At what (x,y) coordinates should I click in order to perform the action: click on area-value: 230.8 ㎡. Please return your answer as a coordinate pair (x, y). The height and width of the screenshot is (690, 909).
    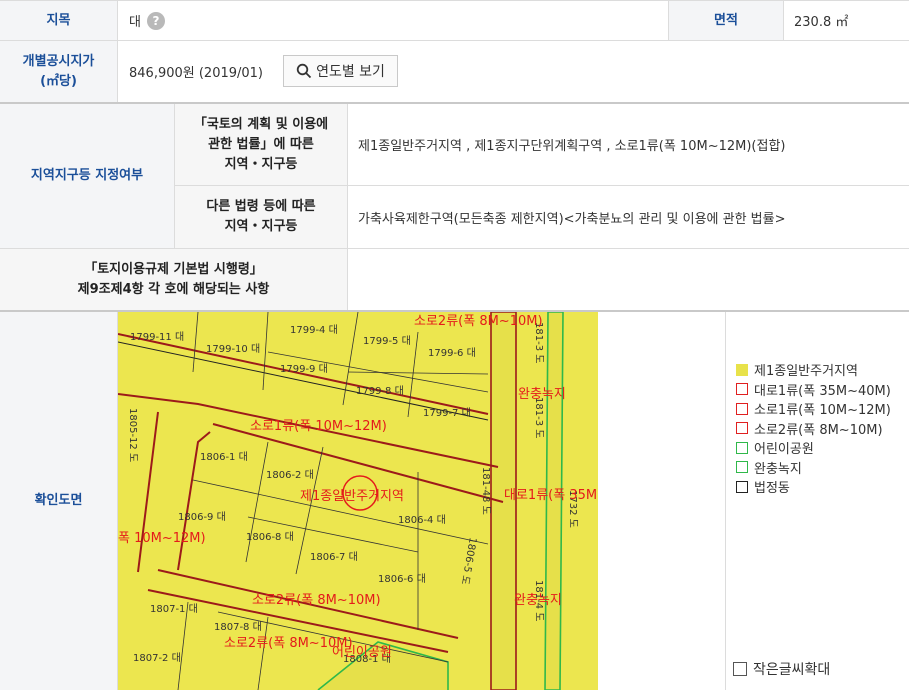
    Looking at the image, I should click on (846, 20).